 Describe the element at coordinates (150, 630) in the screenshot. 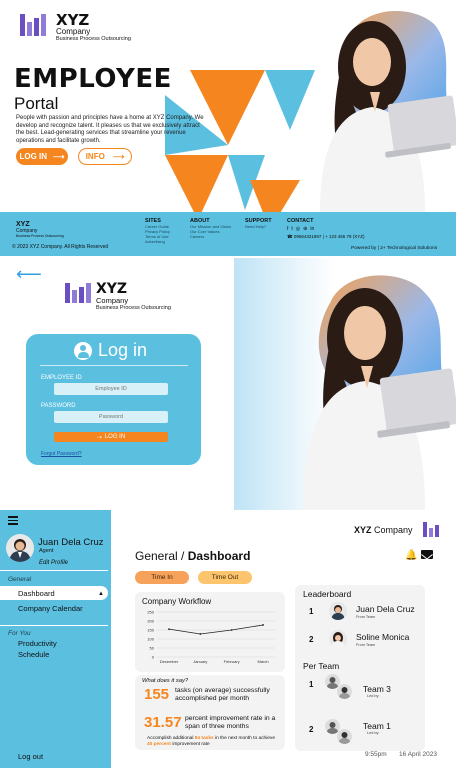

I see `y-tick-label: 150` at that location.